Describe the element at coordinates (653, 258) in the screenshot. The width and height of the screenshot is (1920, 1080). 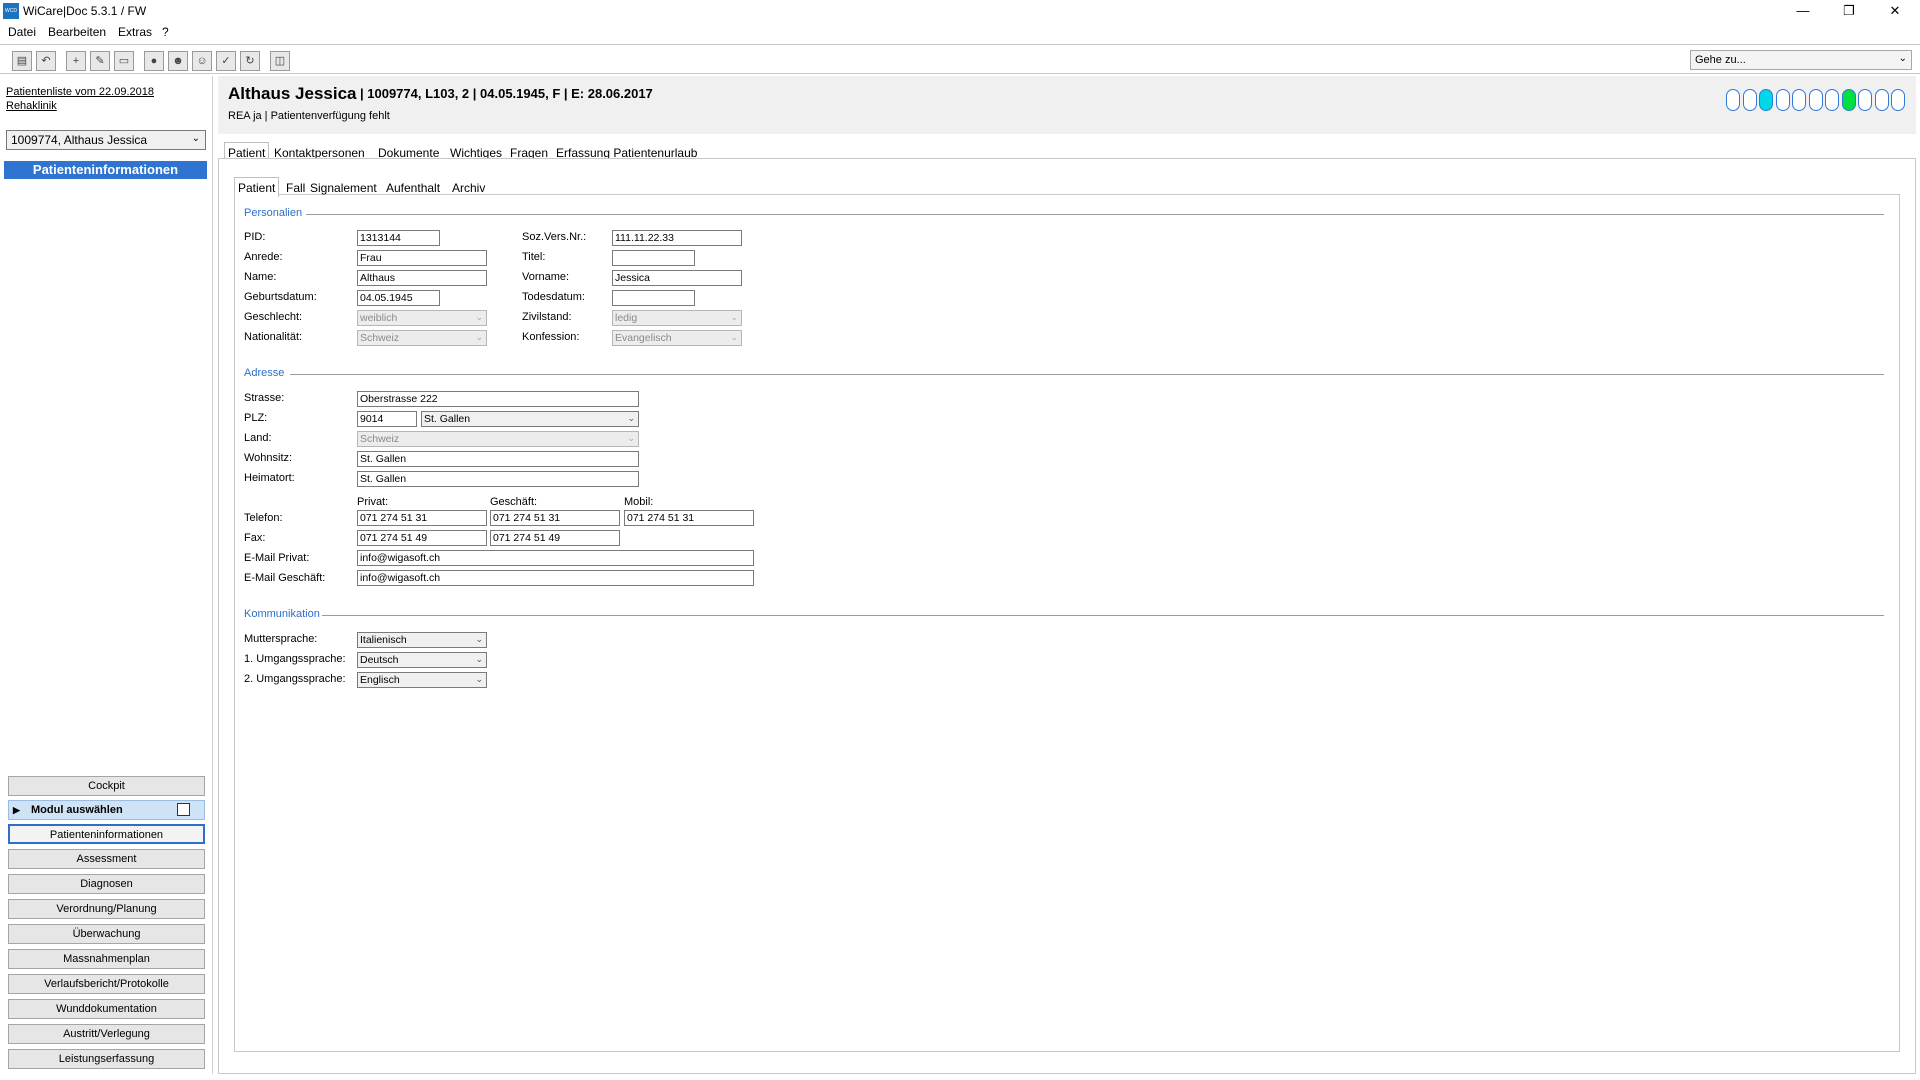
I see `titel-field` at that location.